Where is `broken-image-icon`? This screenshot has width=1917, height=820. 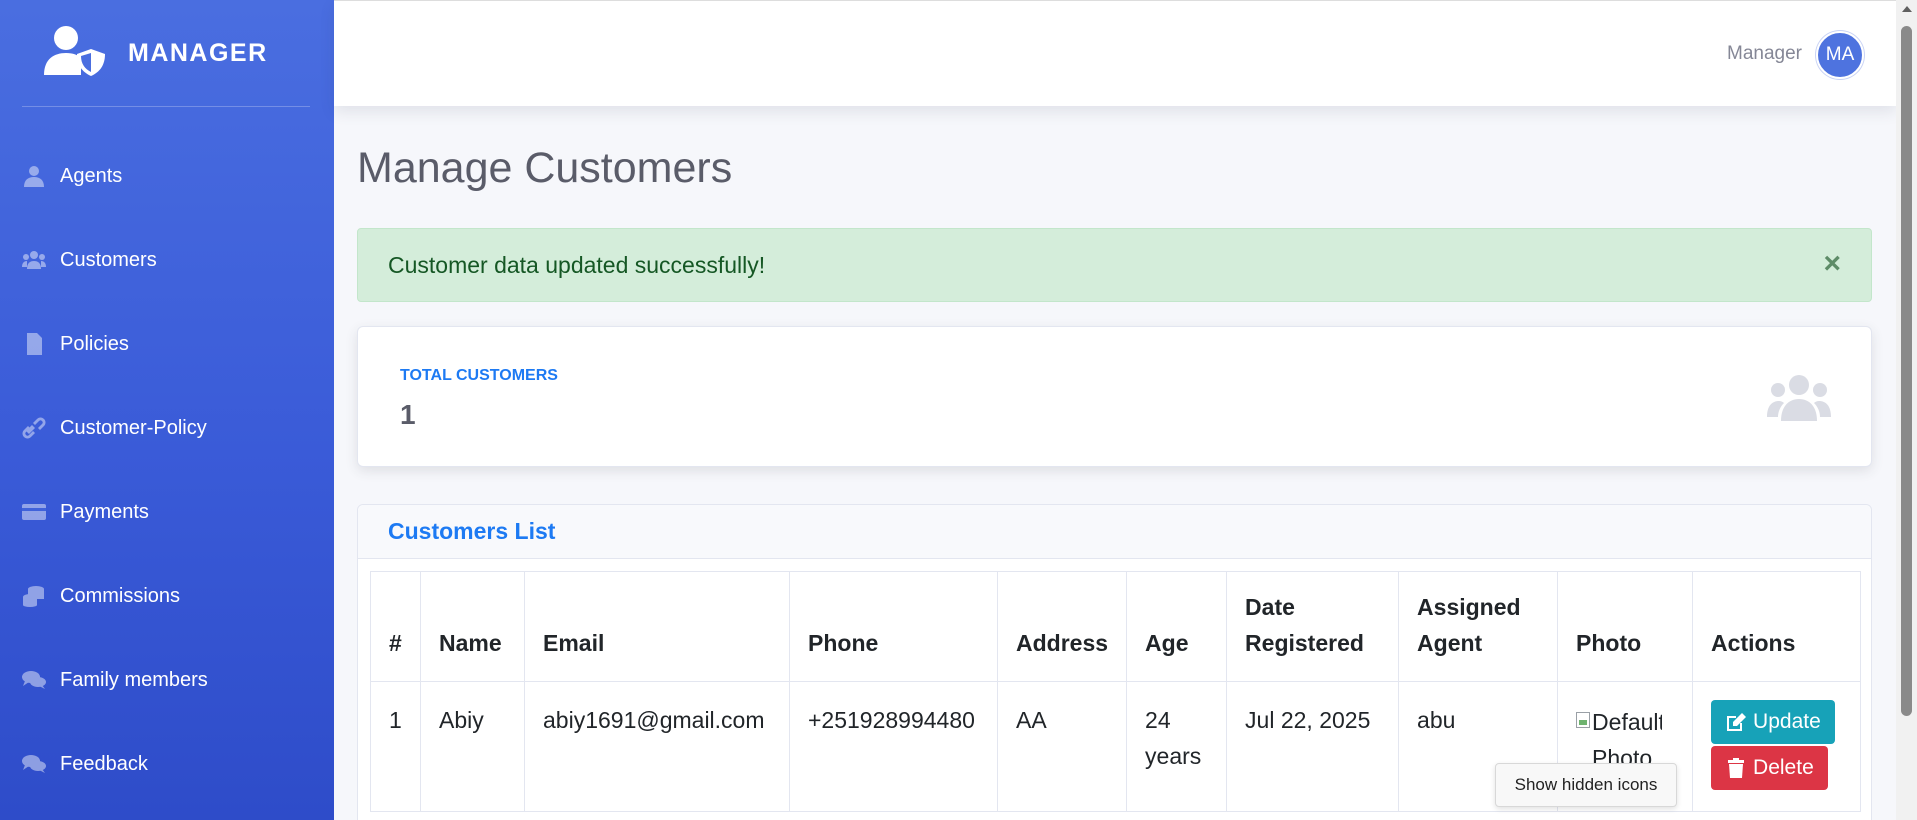
broken-image-icon is located at coordinates (1583, 720).